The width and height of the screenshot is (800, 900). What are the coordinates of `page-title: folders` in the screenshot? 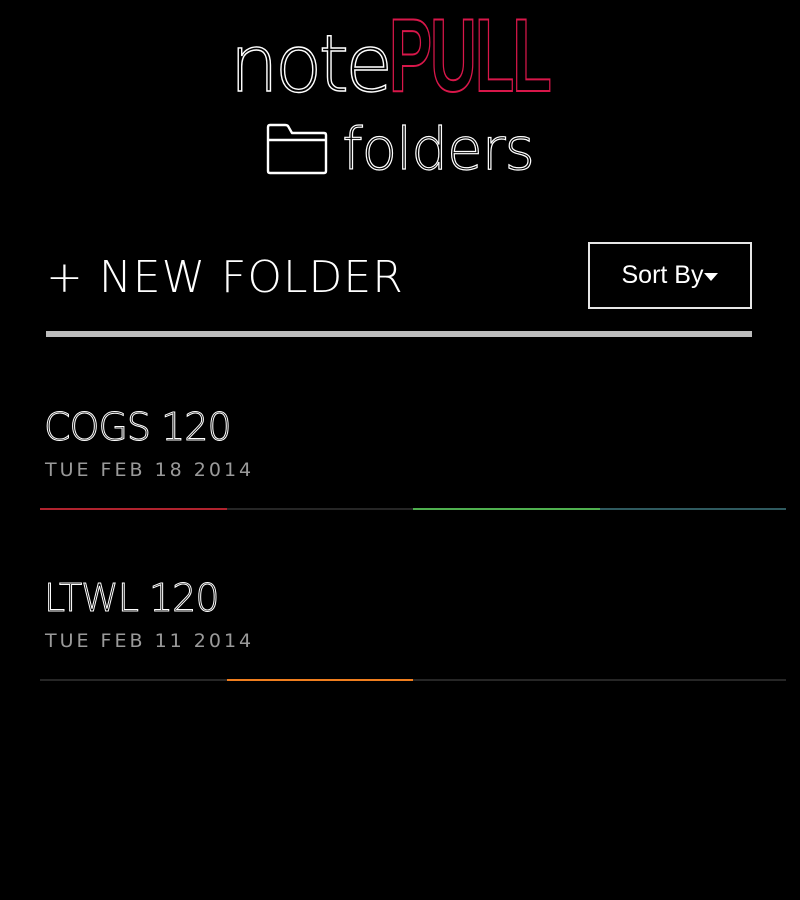 It's located at (400, 151).